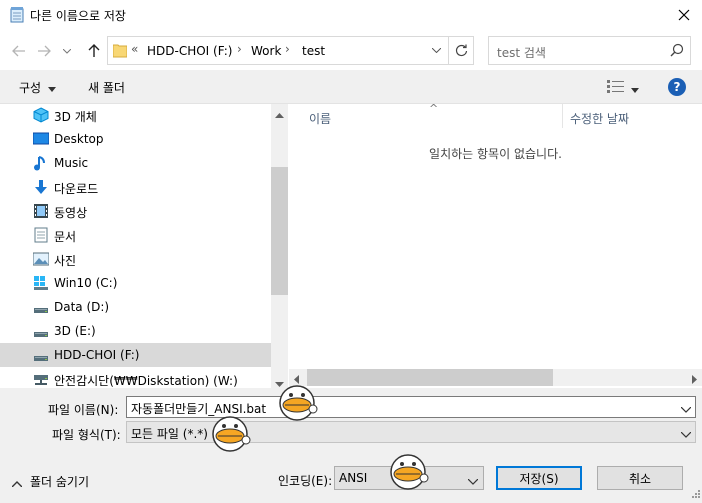  I want to click on search-box: test 검색, so click(589, 50).